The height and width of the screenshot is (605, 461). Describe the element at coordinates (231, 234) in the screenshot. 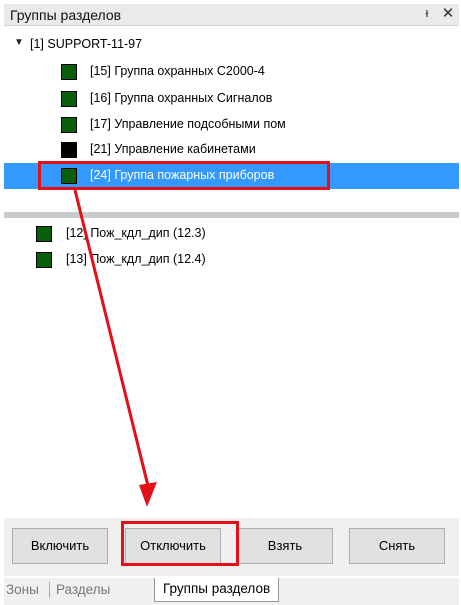

I see `zone-list-item: [12] Пож_кдл_дип (12.3)` at that location.